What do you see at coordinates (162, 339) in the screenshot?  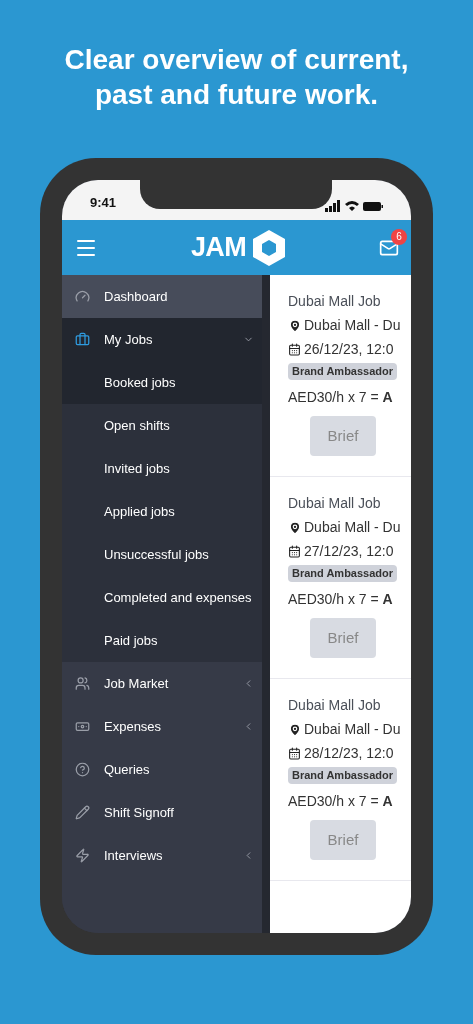 I see `sidebar-item: My Jobs` at bounding box center [162, 339].